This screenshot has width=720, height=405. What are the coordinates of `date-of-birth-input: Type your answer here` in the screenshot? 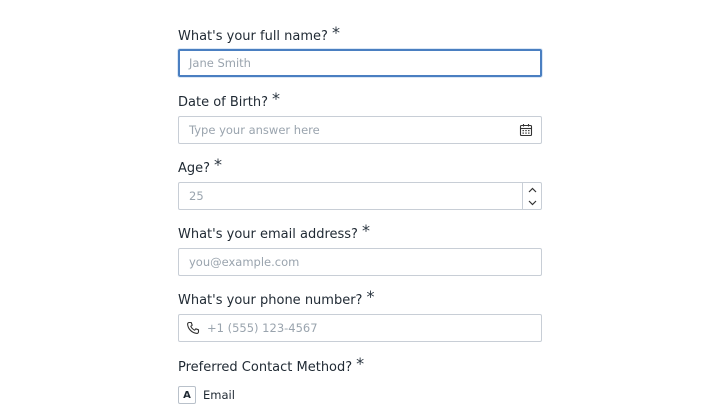 It's located at (360, 130).